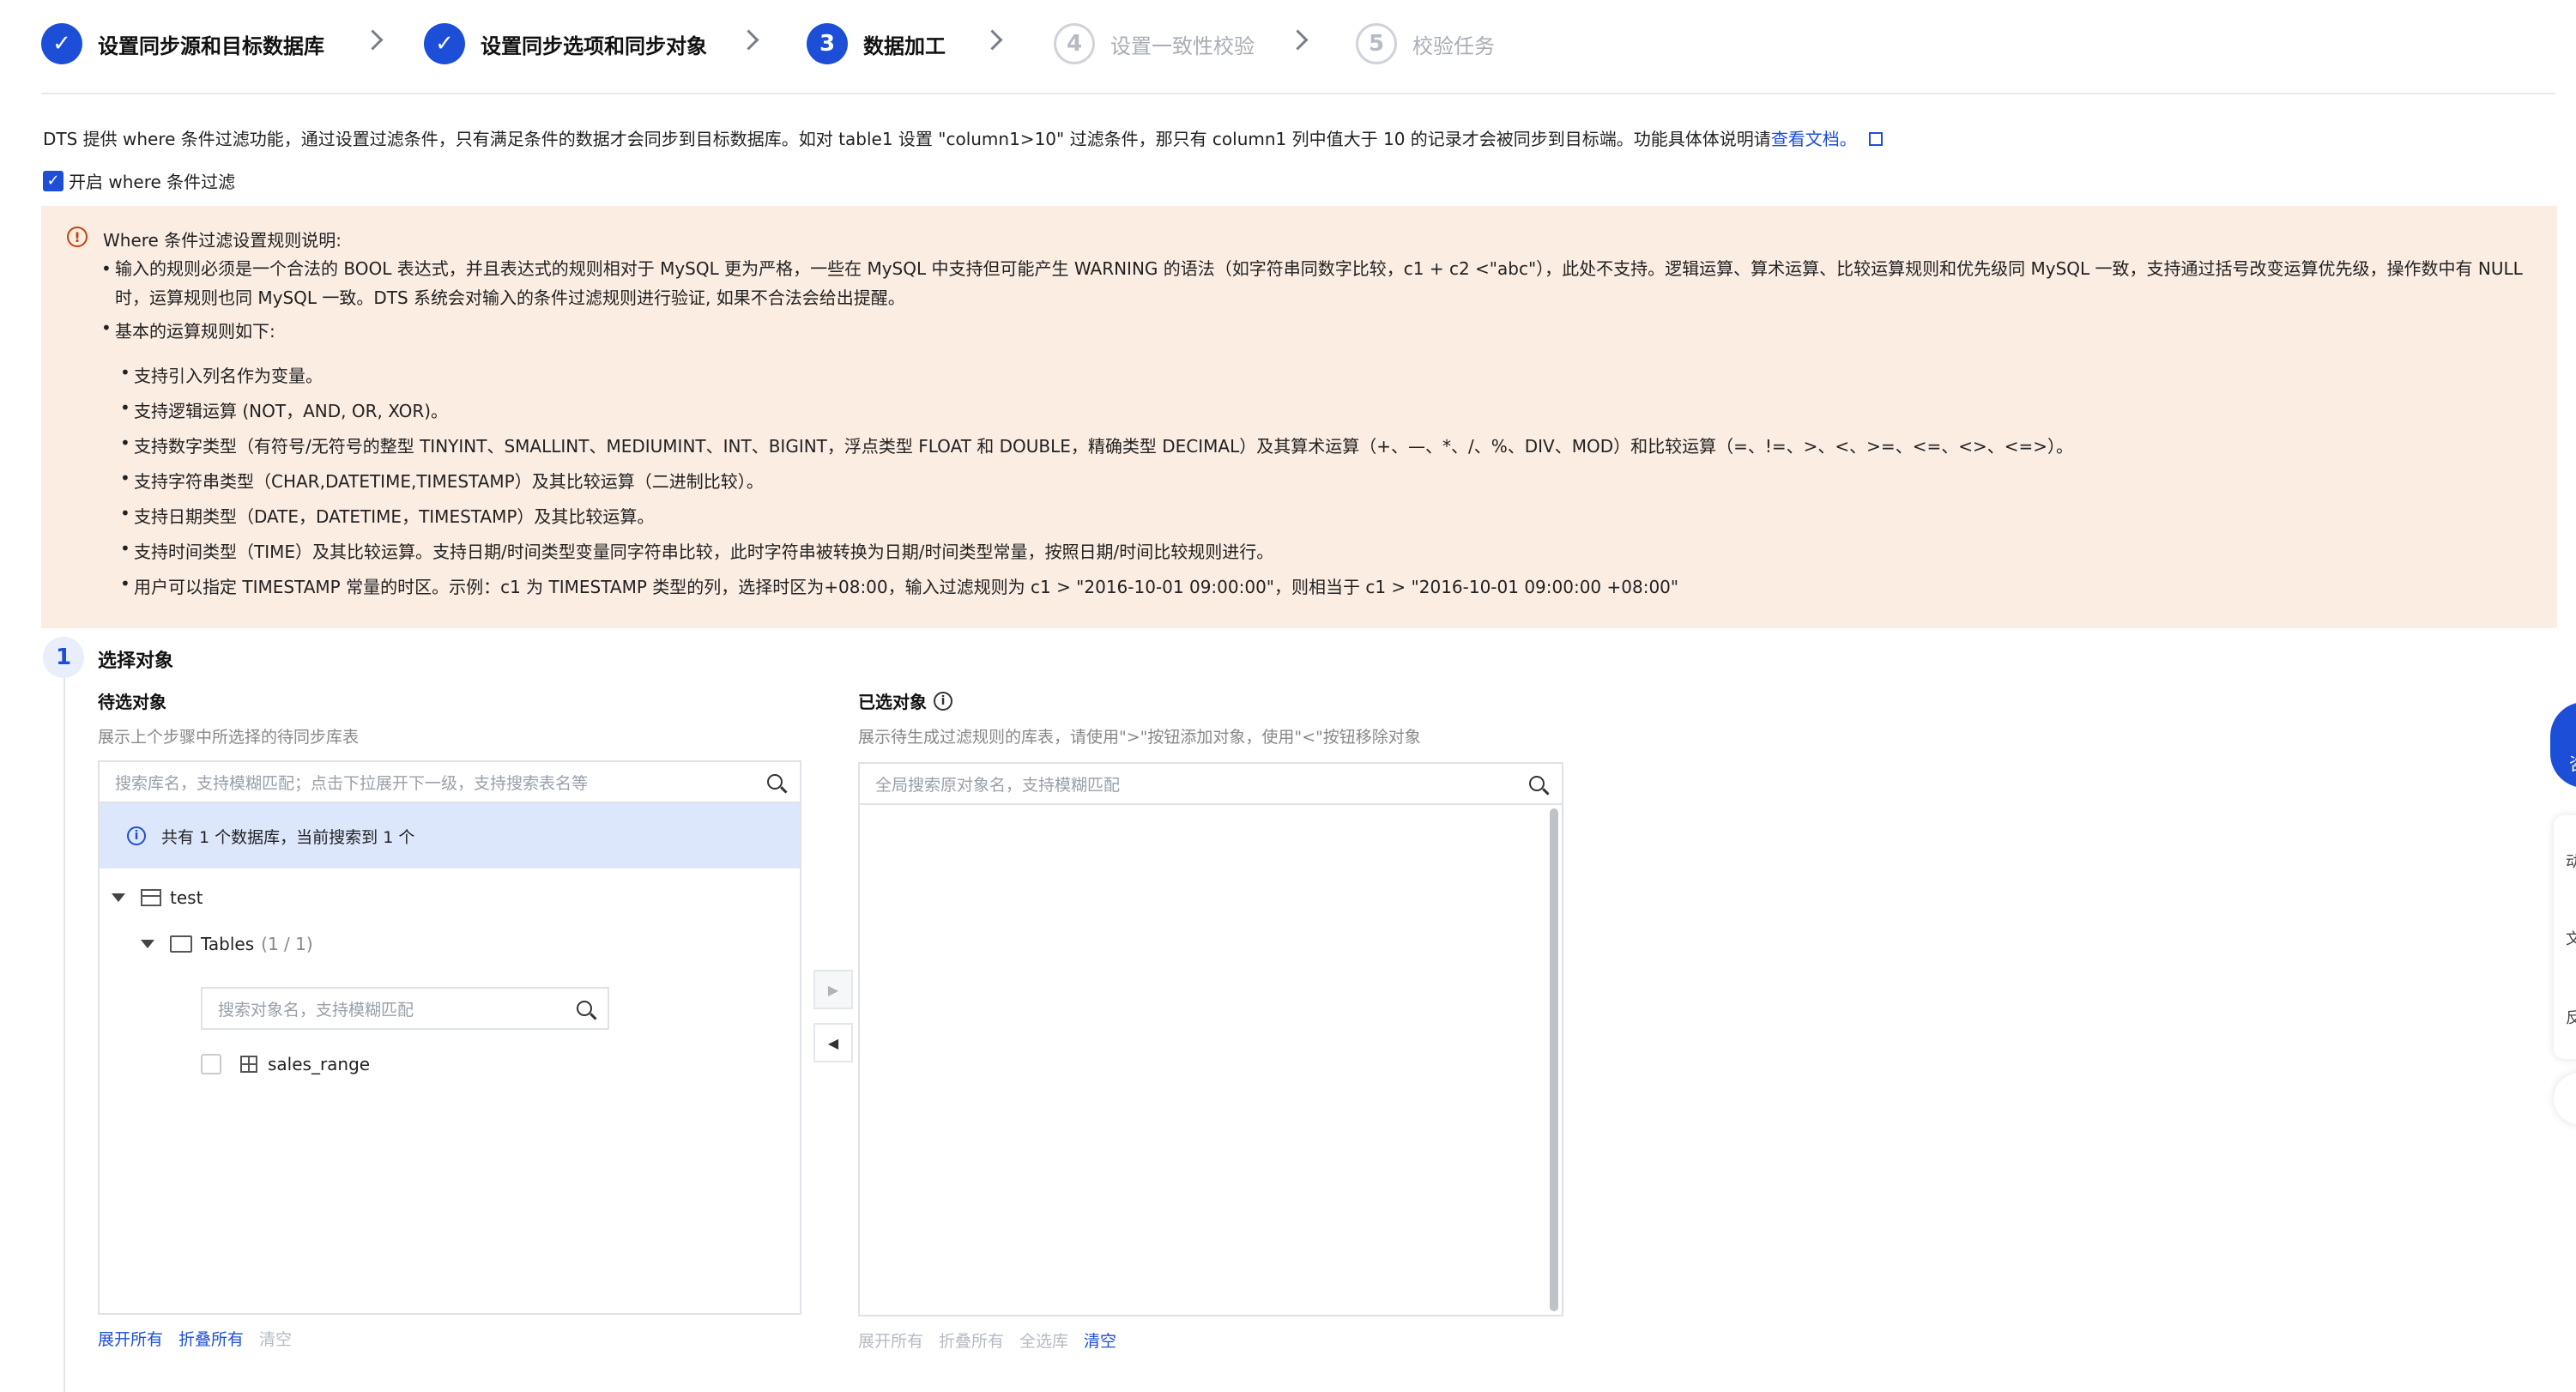 The height and width of the screenshot is (1392, 2576). I want to click on float-item: 动, so click(2571, 861).